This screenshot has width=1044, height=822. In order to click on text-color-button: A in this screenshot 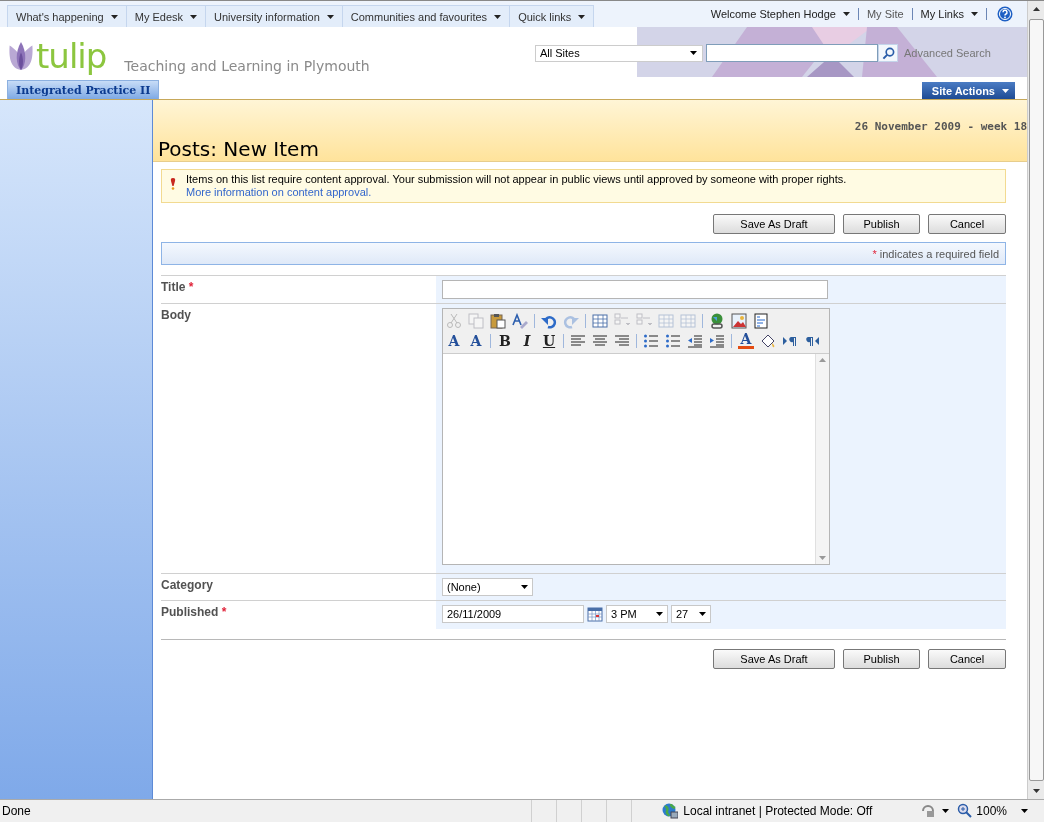, I will do `click(746, 341)`.